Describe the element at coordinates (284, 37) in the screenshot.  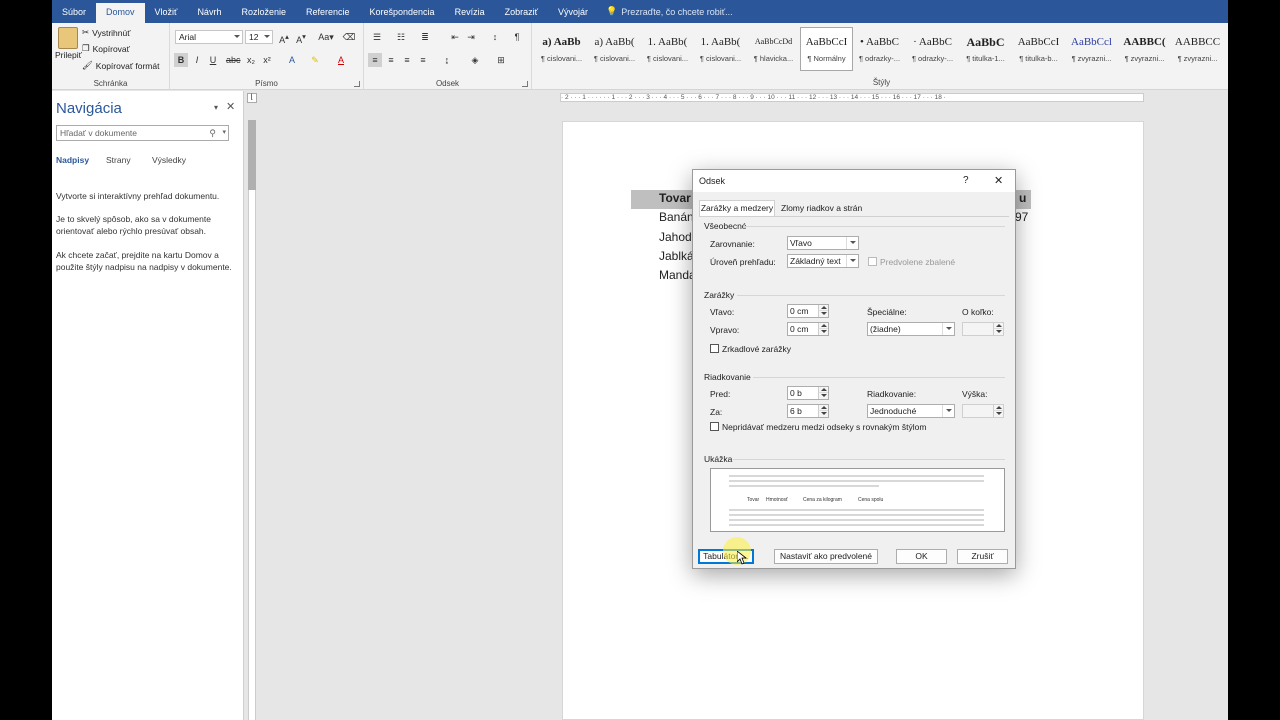
I see `grow-font-icon: A▴` at that location.